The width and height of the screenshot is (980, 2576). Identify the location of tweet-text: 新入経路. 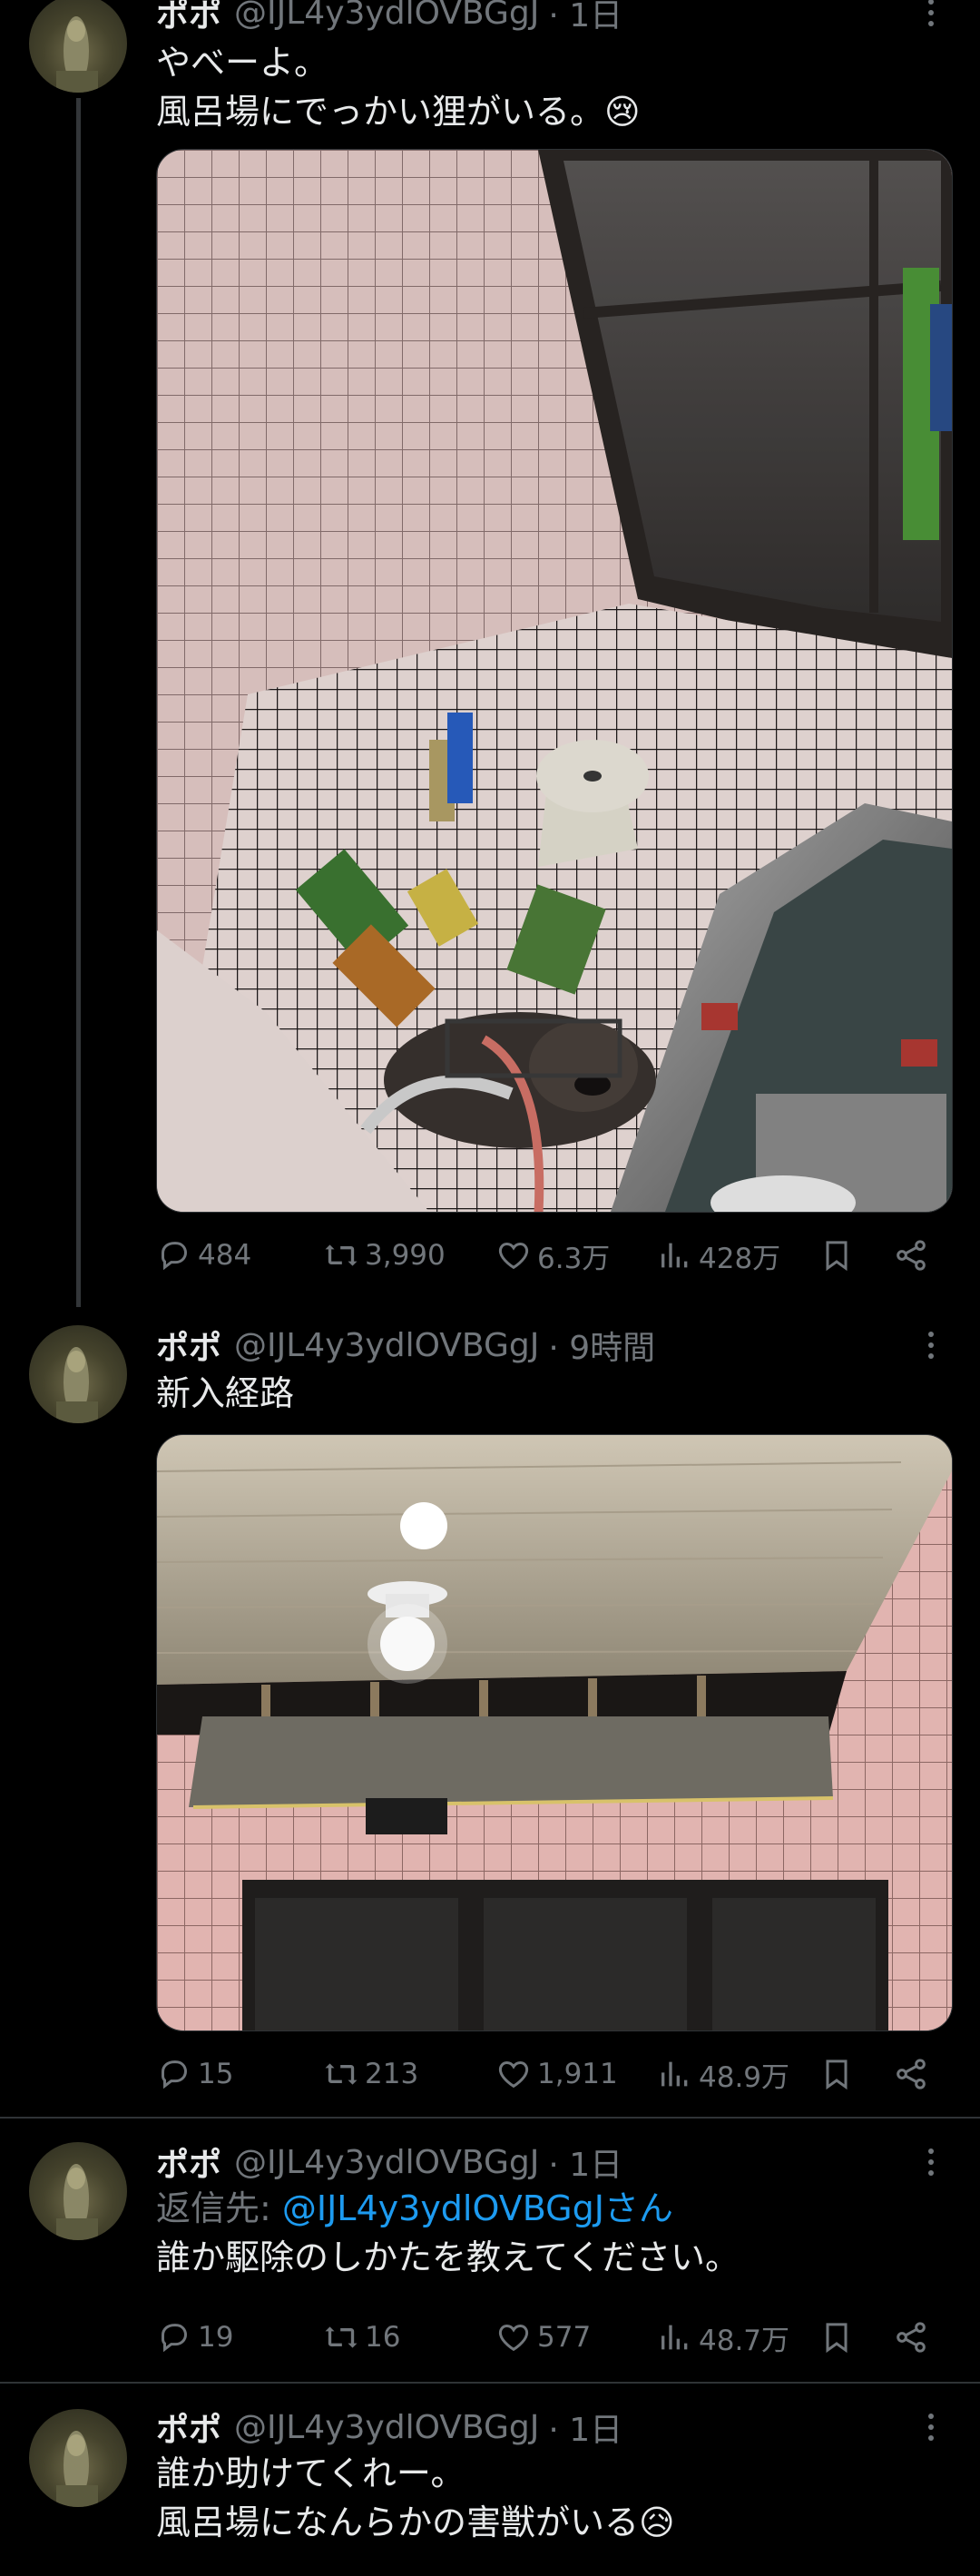
(546, 1393).